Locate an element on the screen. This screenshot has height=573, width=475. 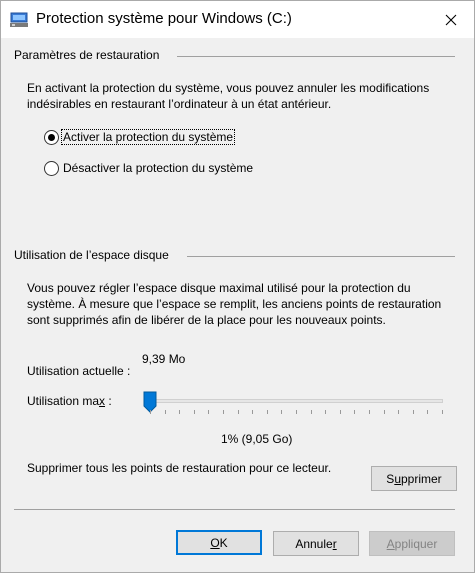
disk-usage-title: Utilisation de l’espace disque is located at coordinates (91, 255).